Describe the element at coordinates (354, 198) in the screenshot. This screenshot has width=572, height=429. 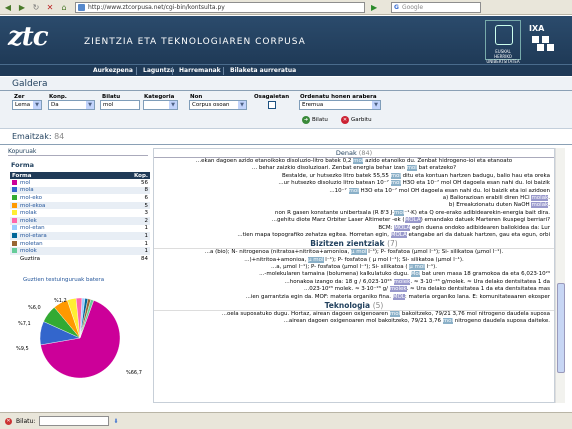
I see `concordance-line: a) Baliorazioan erabili diren HCl molak.` at that location.